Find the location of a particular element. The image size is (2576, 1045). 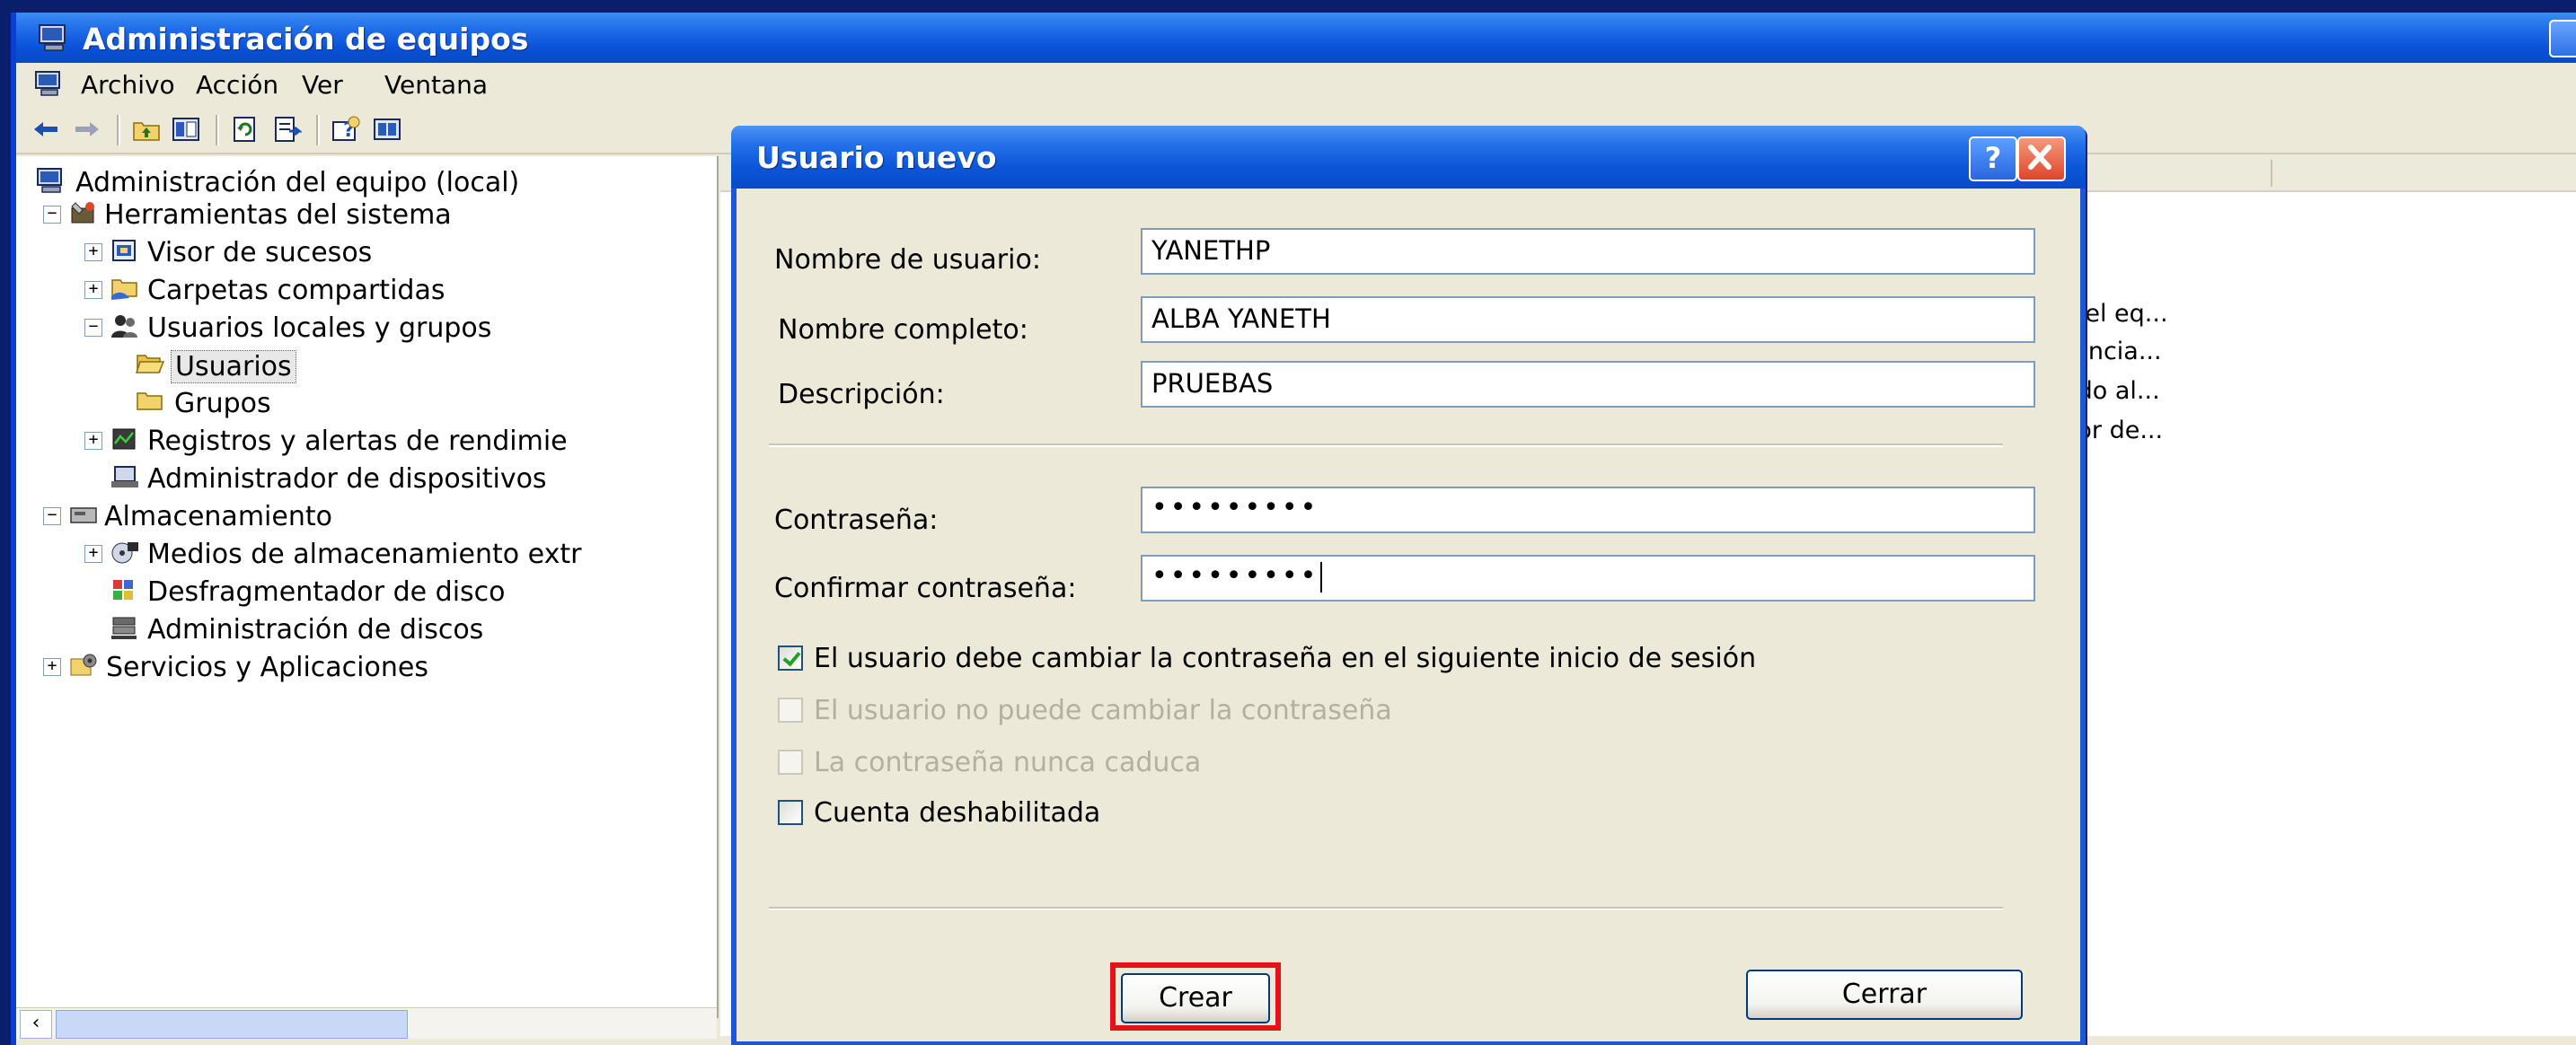

confirm-password-field: ••••••••• is located at coordinates (1588, 578).